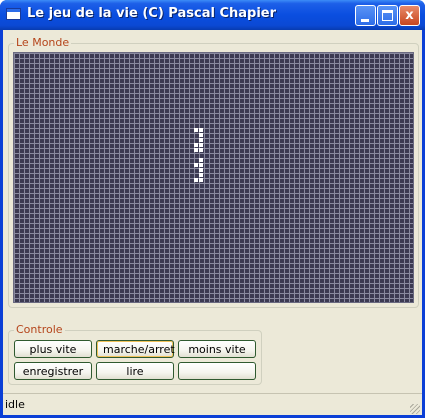 This screenshot has width=425, height=418. I want to click on empty-button, so click(217, 371).